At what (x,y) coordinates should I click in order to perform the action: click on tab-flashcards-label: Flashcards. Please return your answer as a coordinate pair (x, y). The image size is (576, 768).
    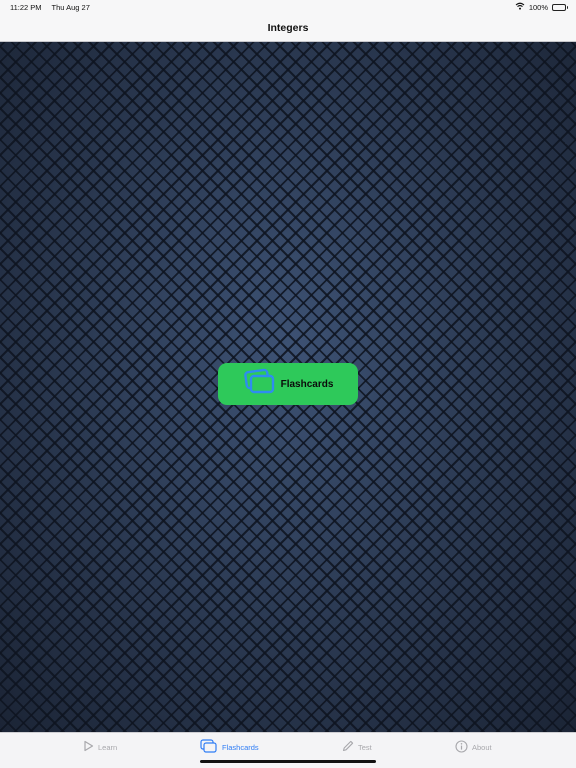
    Looking at the image, I should click on (240, 747).